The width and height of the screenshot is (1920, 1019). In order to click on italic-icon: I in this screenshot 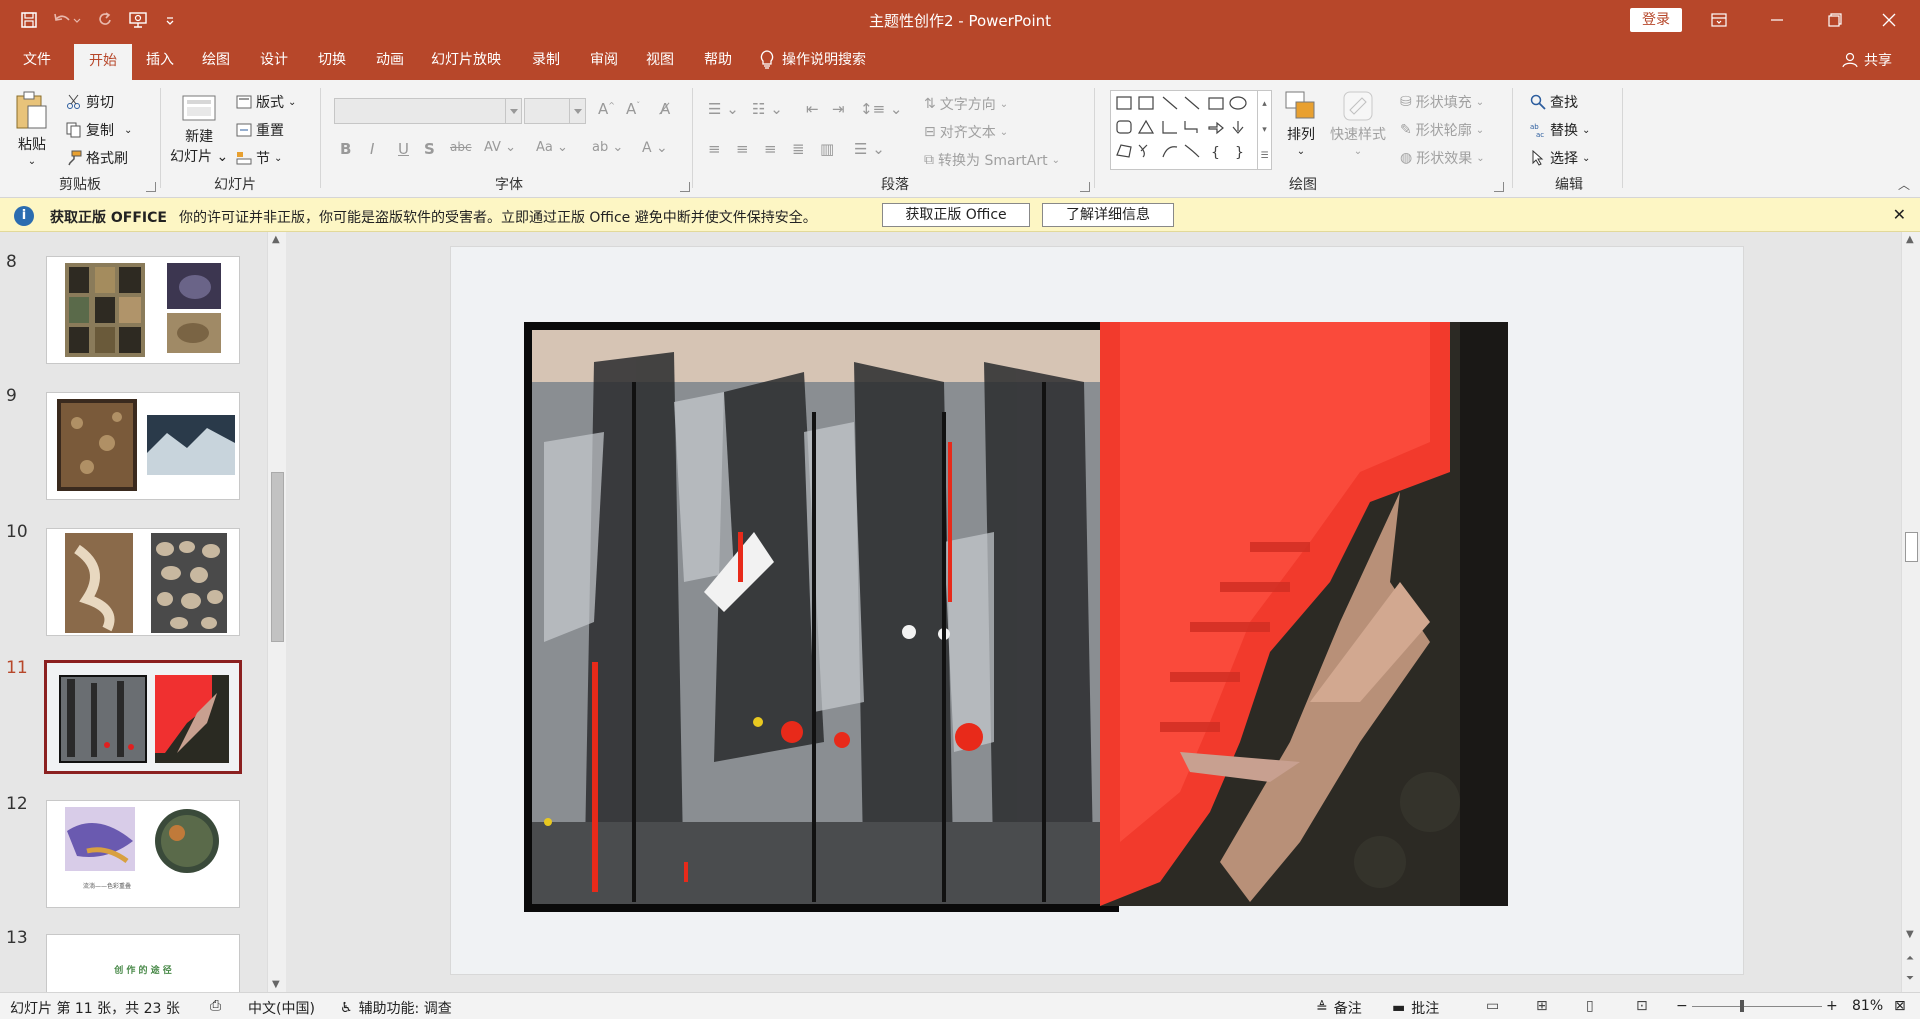, I will do `click(372, 149)`.